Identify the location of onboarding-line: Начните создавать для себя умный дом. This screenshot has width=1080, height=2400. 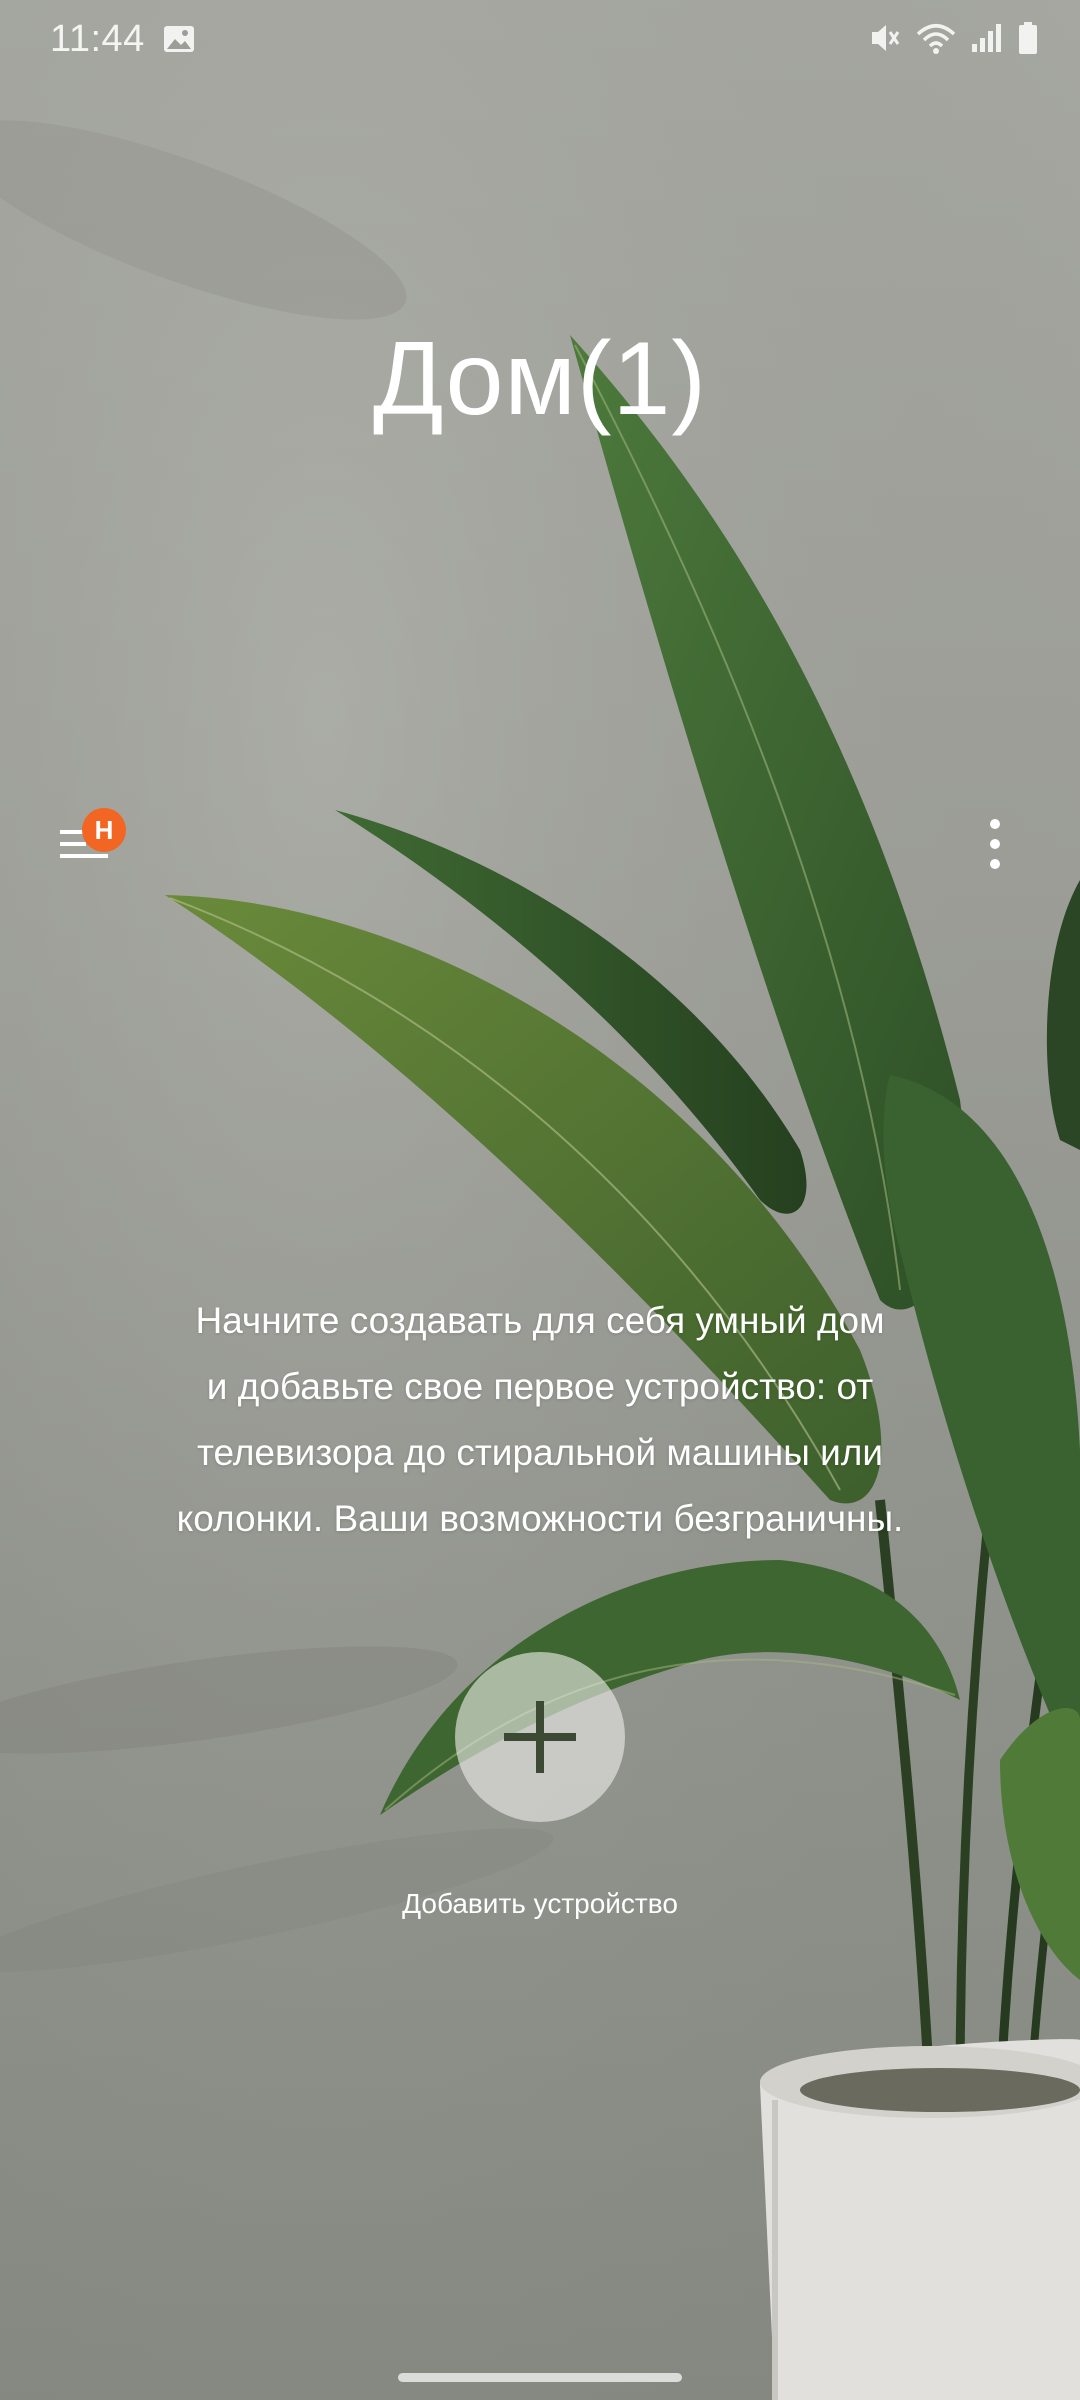
(540, 1320).